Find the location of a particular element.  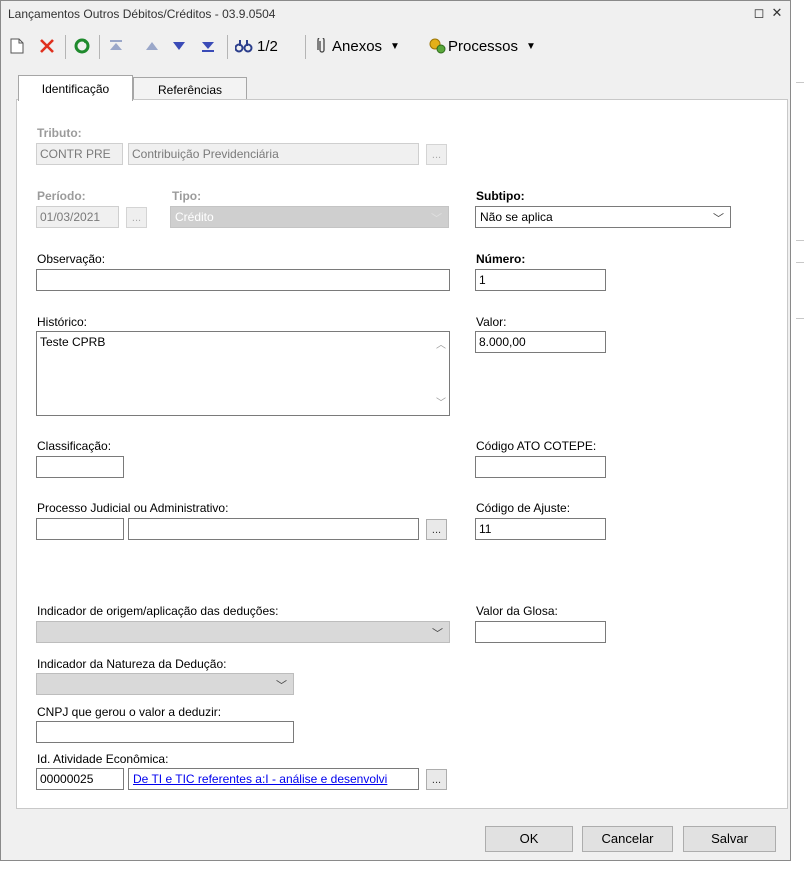

process-icon is located at coordinates (437, 46).